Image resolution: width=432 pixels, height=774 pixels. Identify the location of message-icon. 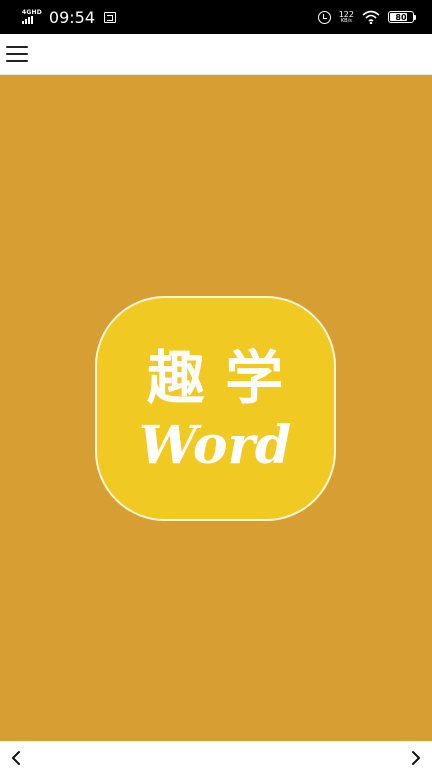
(110, 17).